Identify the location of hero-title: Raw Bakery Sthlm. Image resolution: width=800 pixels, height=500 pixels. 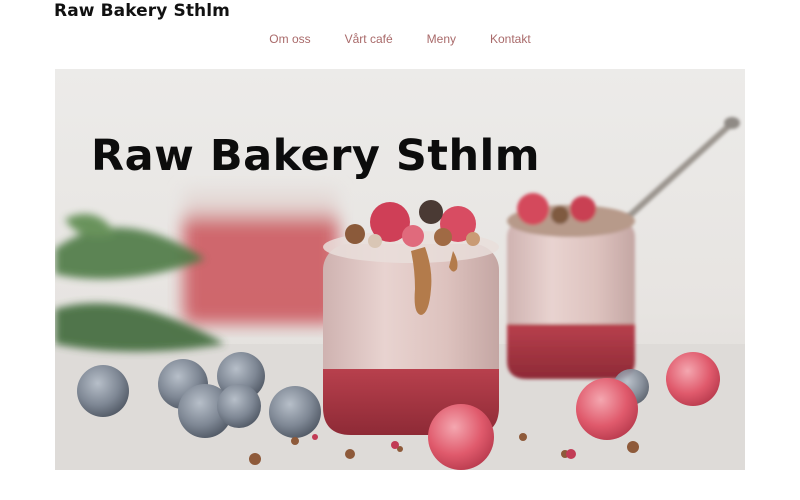
(316, 156).